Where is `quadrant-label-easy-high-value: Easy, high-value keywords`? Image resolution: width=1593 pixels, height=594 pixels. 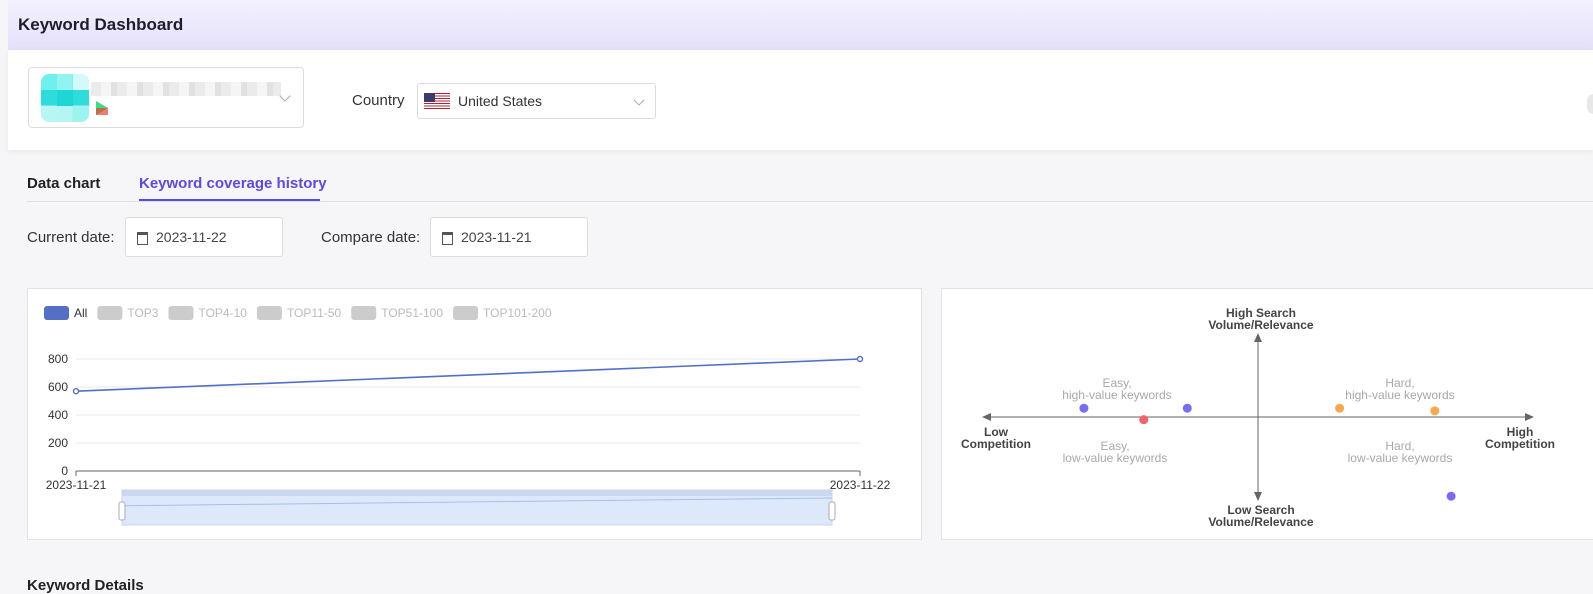 quadrant-label-easy-high-value: Easy, high-value keywords is located at coordinates (1116, 389).